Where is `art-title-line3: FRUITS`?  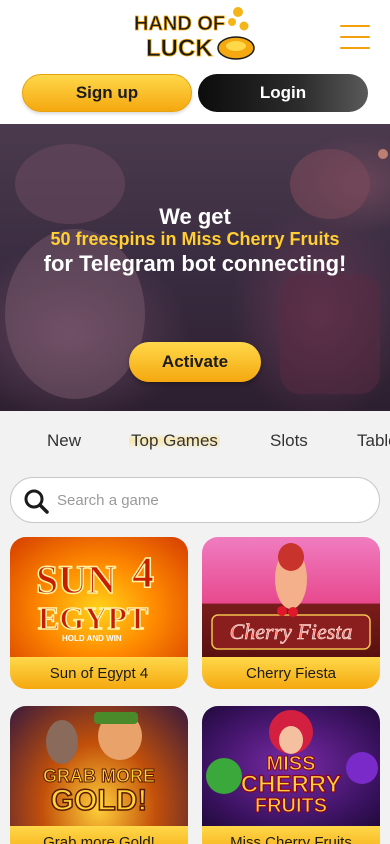 art-title-line3: FRUITS is located at coordinates (291, 806).